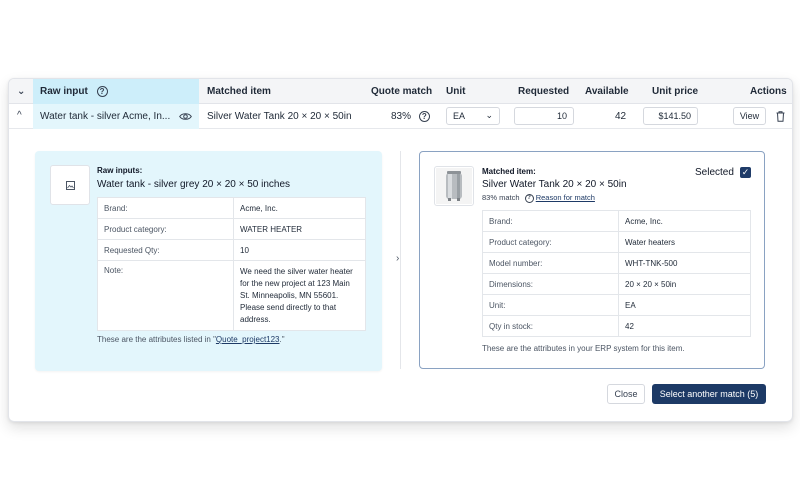  Describe the element at coordinates (565, 197) in the screenshot. I see `reason-for-match-link: Reason for match` at that location.